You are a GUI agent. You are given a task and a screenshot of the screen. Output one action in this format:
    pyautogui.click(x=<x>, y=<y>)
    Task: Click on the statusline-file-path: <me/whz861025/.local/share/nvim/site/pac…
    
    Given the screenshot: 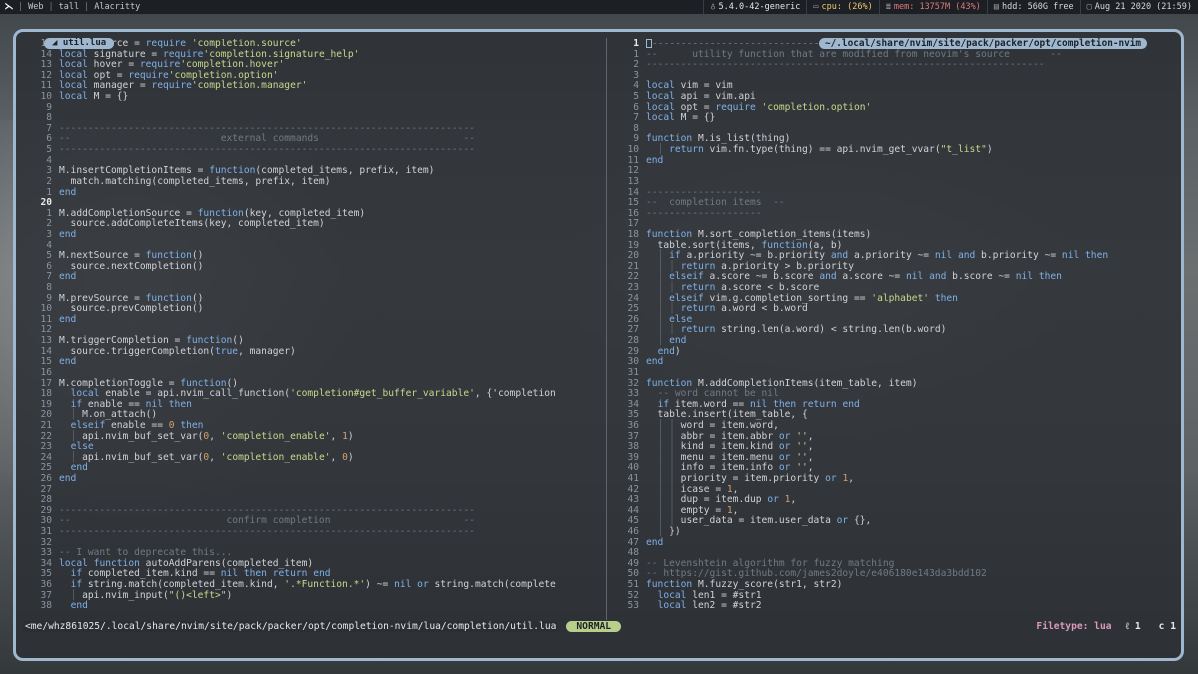 What is the action you would take?
    pyautogui.click(x=291, y=626)
    